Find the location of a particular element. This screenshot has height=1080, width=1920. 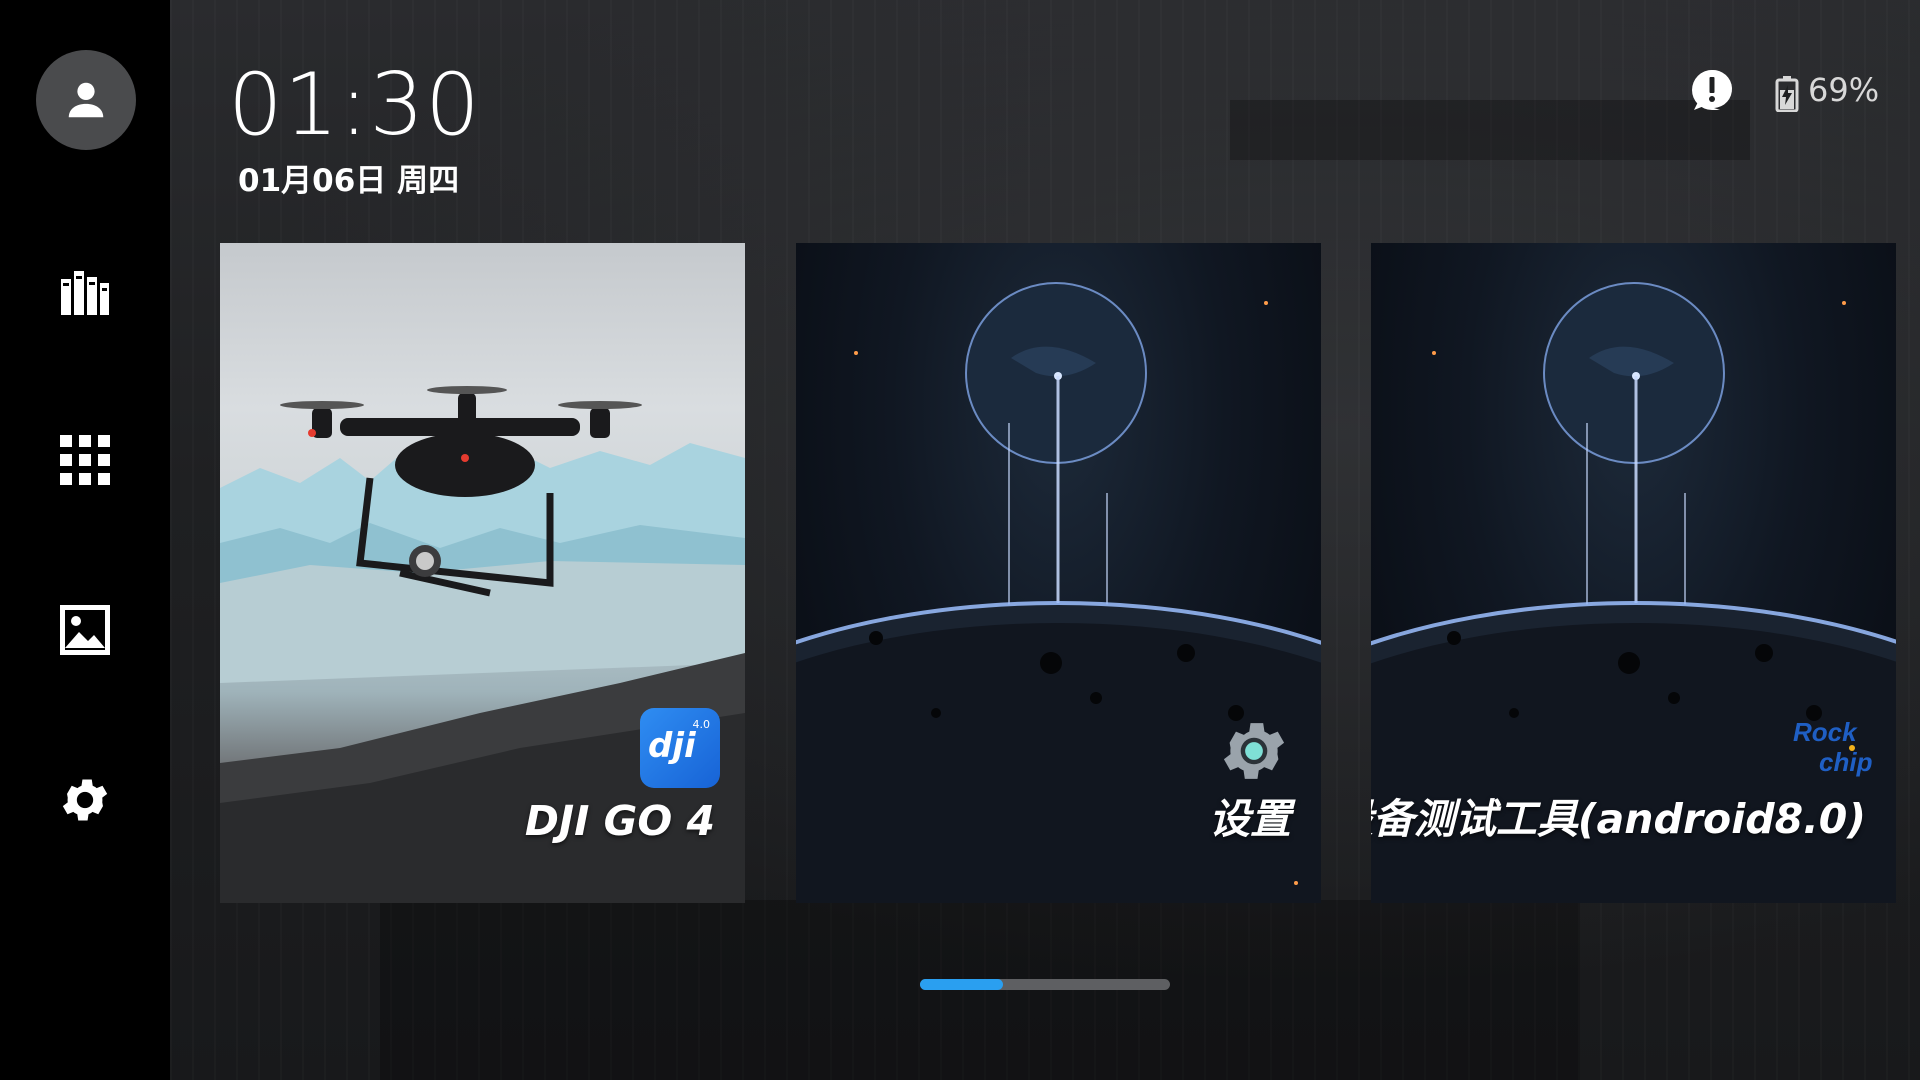

rockchip-icon: Rock chip is located at coordinates (1836, 753).